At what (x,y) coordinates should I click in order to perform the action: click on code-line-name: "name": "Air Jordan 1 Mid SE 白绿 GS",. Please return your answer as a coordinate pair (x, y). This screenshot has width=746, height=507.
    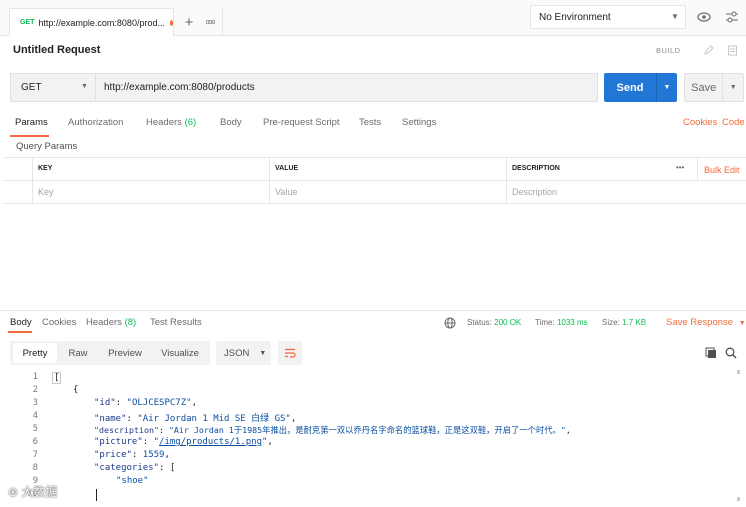
    Looking at the image, I should click on (195, 419).